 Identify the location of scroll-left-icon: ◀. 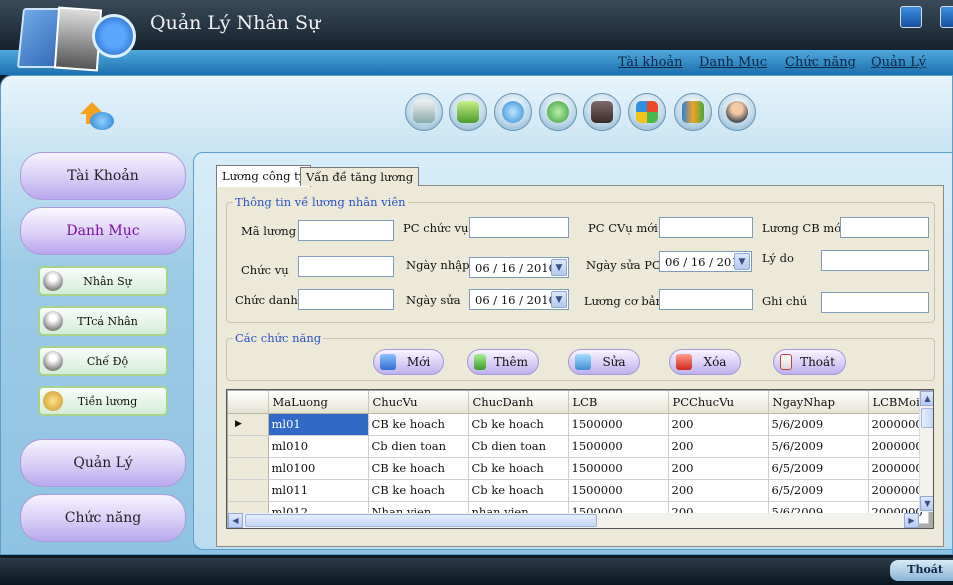
(235, 520).